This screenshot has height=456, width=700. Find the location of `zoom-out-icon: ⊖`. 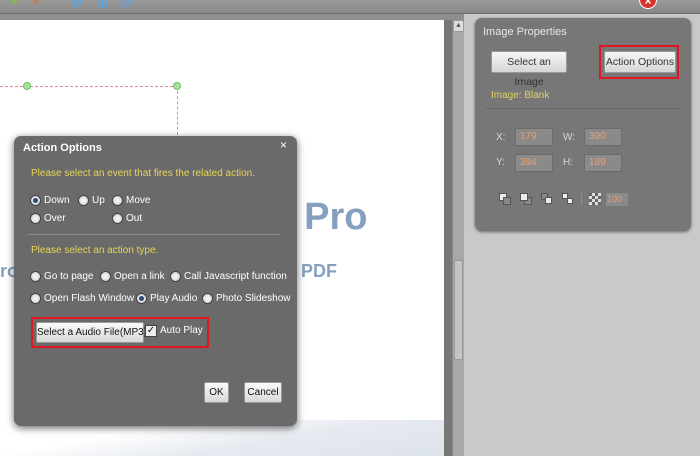

zoom-out-icon: ⊖ is located at coordinates (126, 6).